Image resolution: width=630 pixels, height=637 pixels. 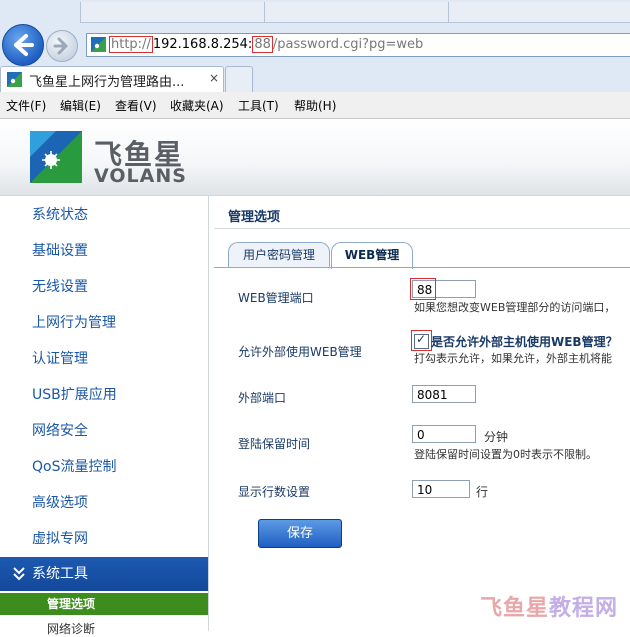 I want to click on menu-bar: 文件(F) 编辑(E) 查看(V) 收藏夹(A) 工具(T) 帮助(H), so click(x=315, y=105).